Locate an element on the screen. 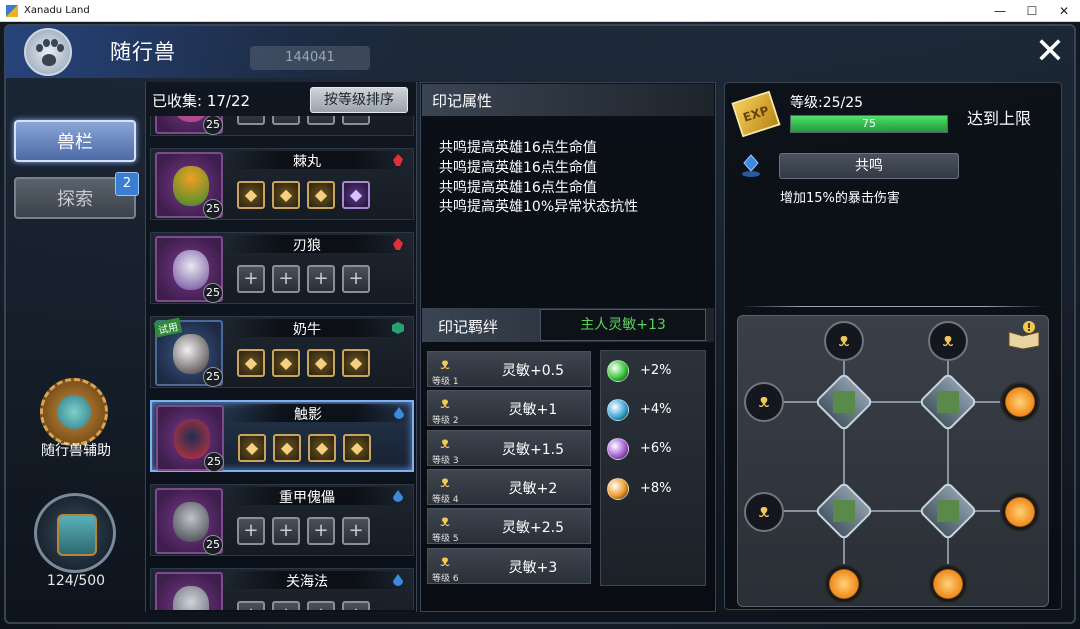 This screenshot has width=1080, height=629. bag-capacity: 124/500 is located at coordinates (76, 581).